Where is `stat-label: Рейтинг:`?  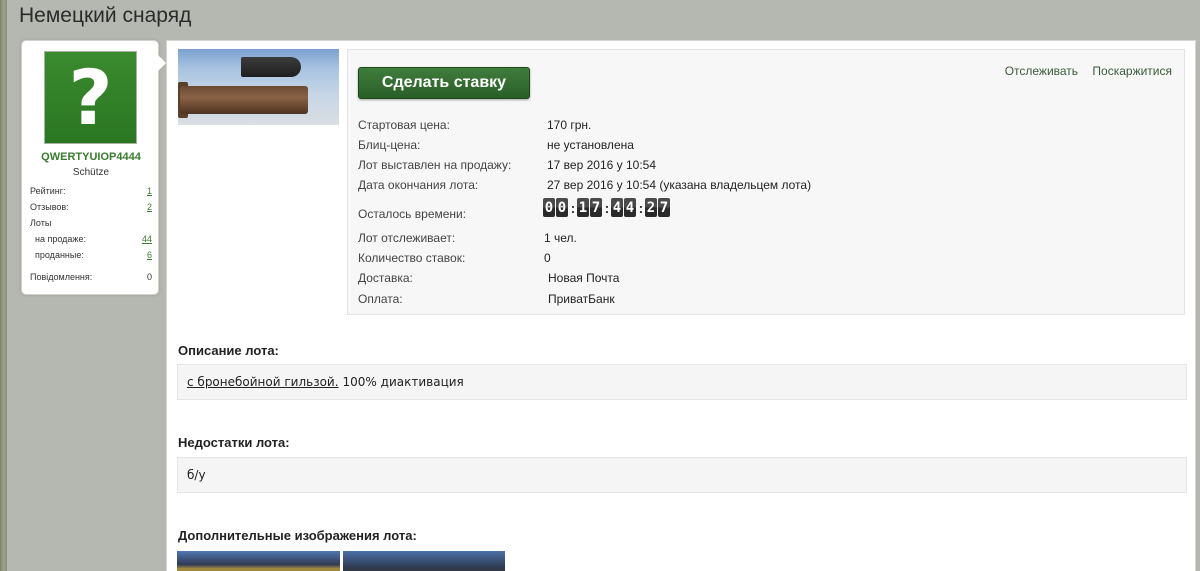 stat-label: Рейтинг: is located at coordinates (48, 191).